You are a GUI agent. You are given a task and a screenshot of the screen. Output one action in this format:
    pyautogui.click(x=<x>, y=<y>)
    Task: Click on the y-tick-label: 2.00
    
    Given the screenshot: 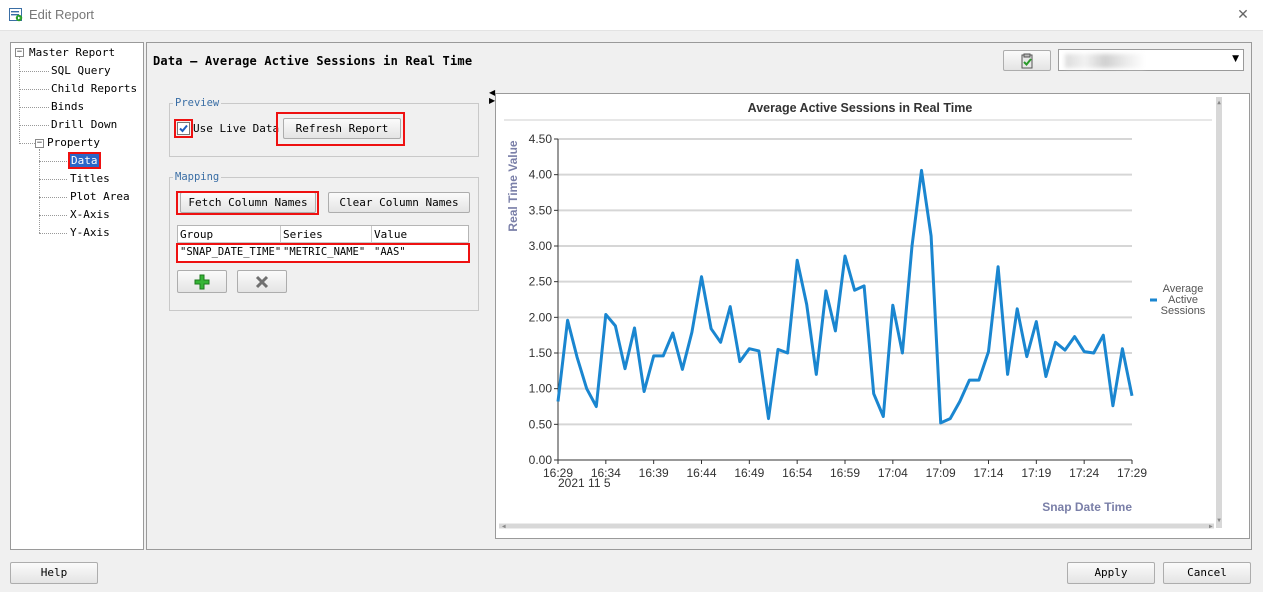 What is the action you would take?
    pyautogui.click(x=541, y=317)
    